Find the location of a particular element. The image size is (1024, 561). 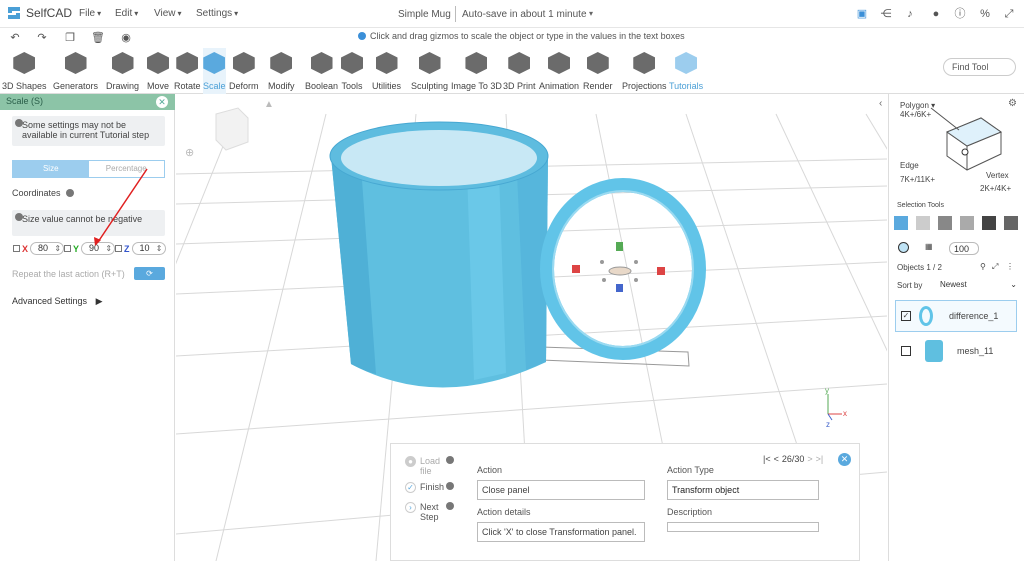

tool-3d-shapes: 3D Shapes is located at coordinates (24, 71).